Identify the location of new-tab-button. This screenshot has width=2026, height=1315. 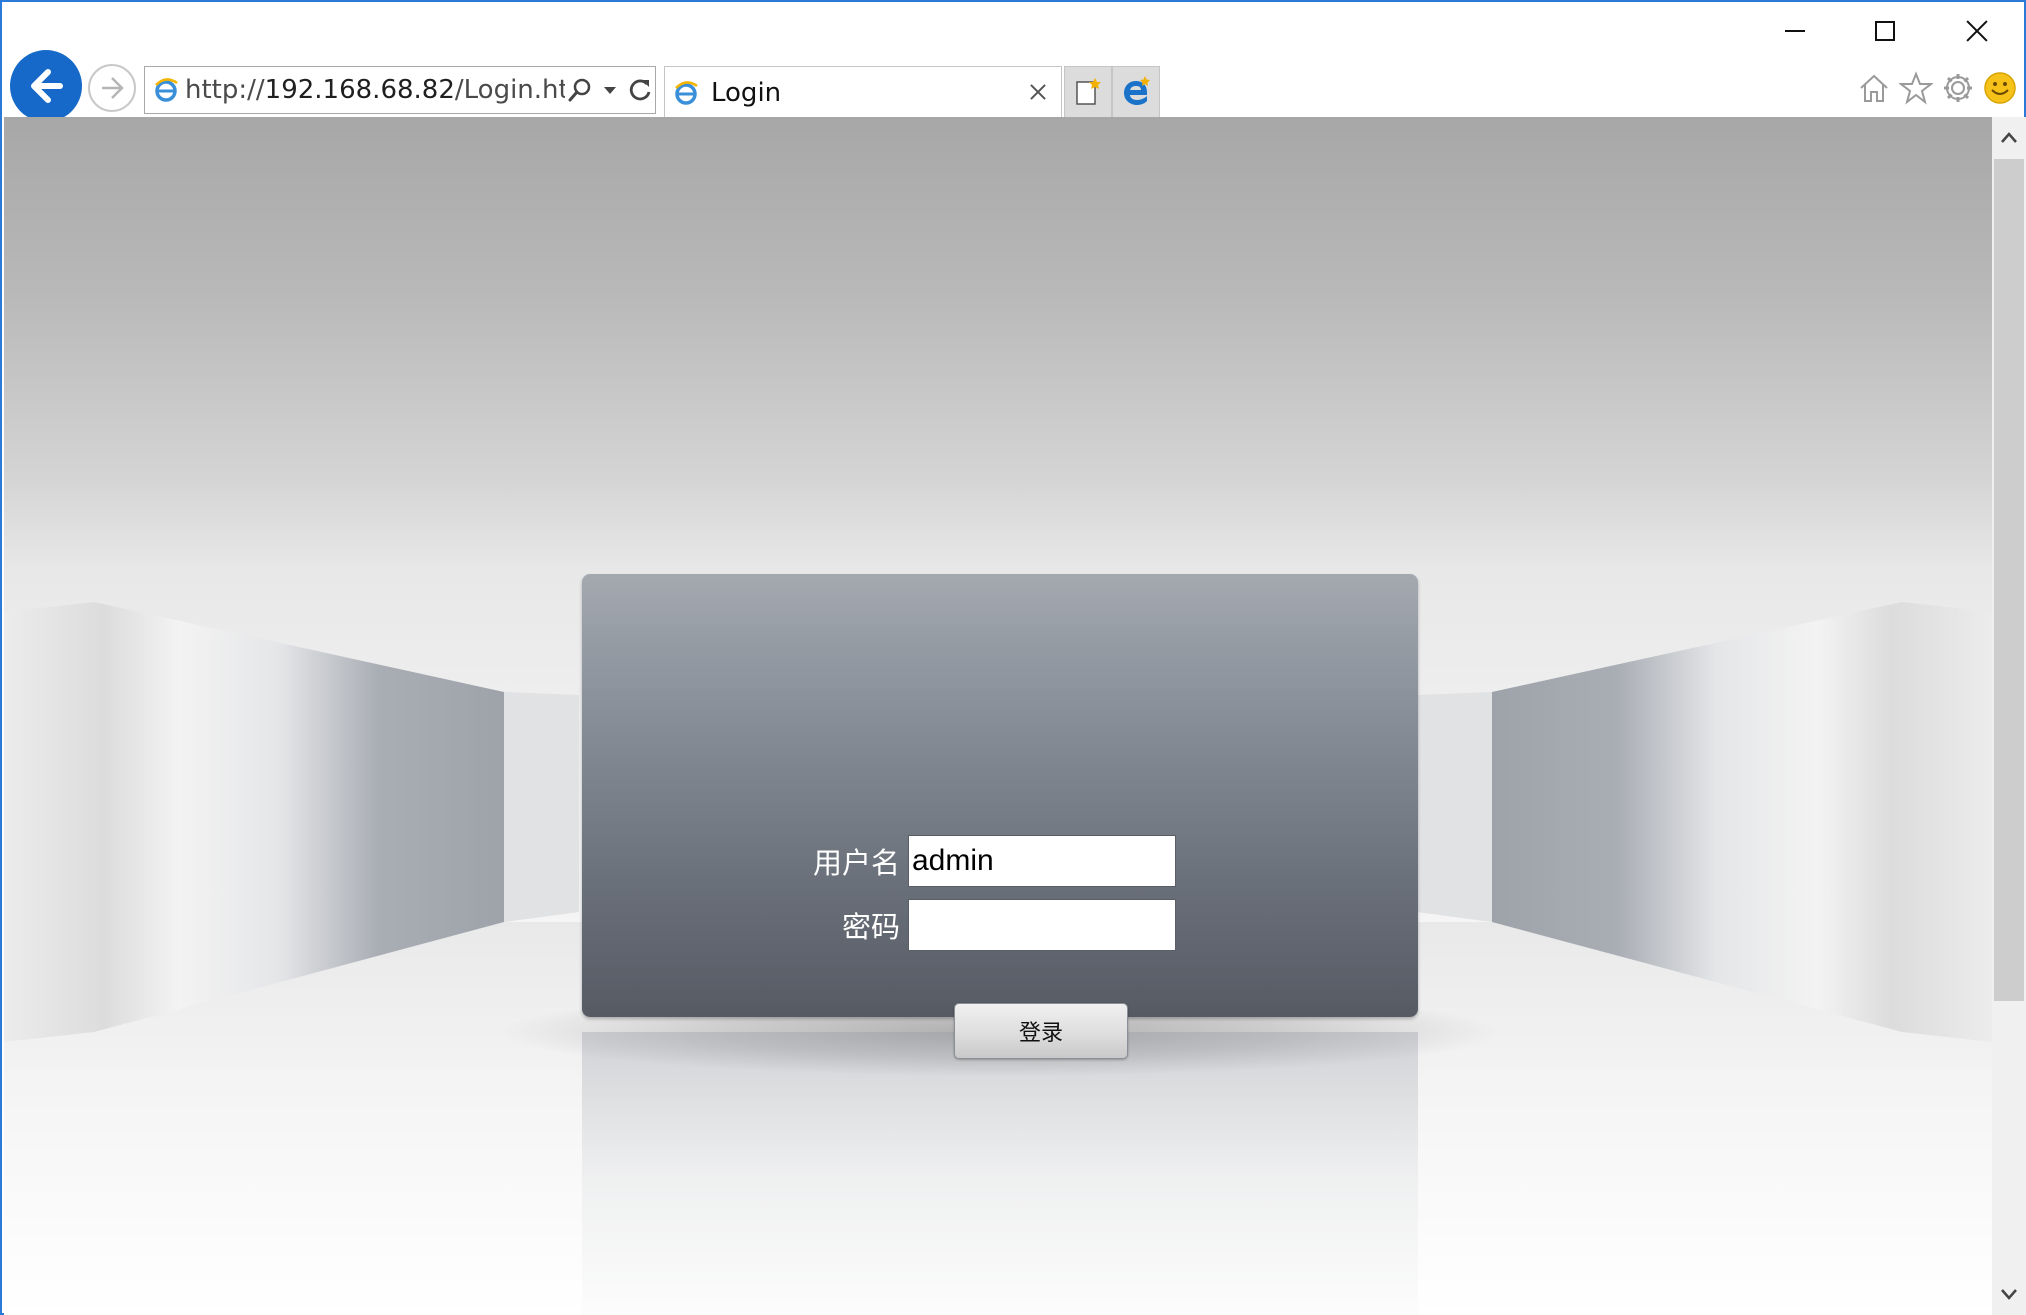
(1088, 92).